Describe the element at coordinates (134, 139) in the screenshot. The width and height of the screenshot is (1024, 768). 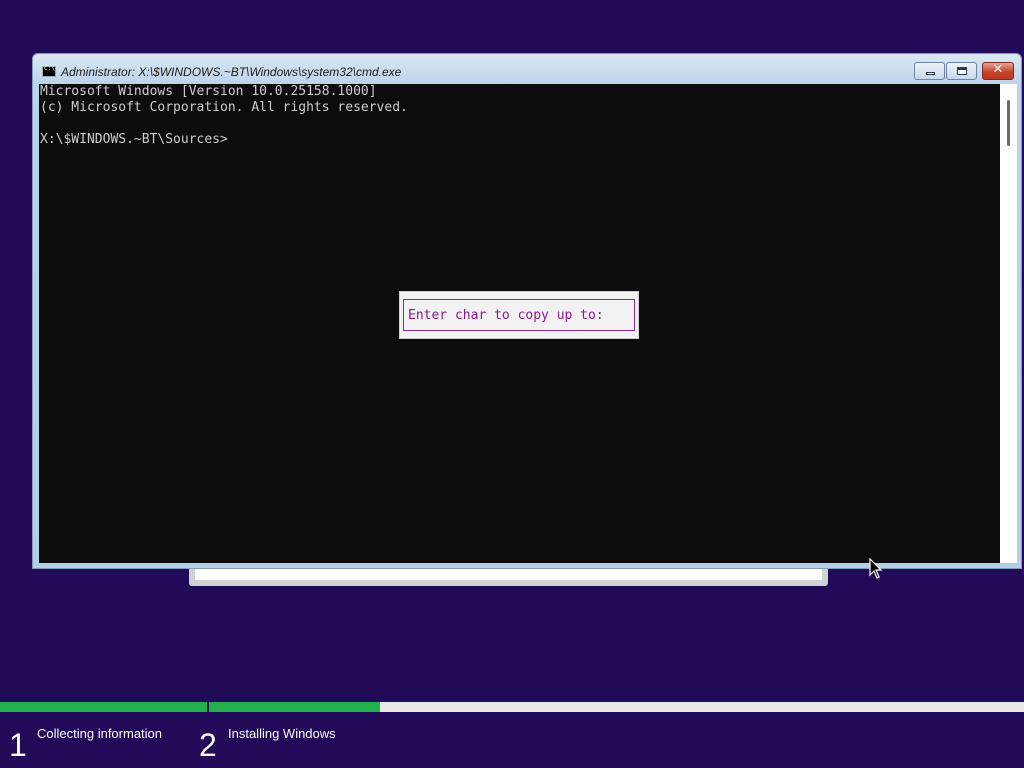
I see `console-prompt: X:\$WINDOWS.~BT\Sources>` at that location.